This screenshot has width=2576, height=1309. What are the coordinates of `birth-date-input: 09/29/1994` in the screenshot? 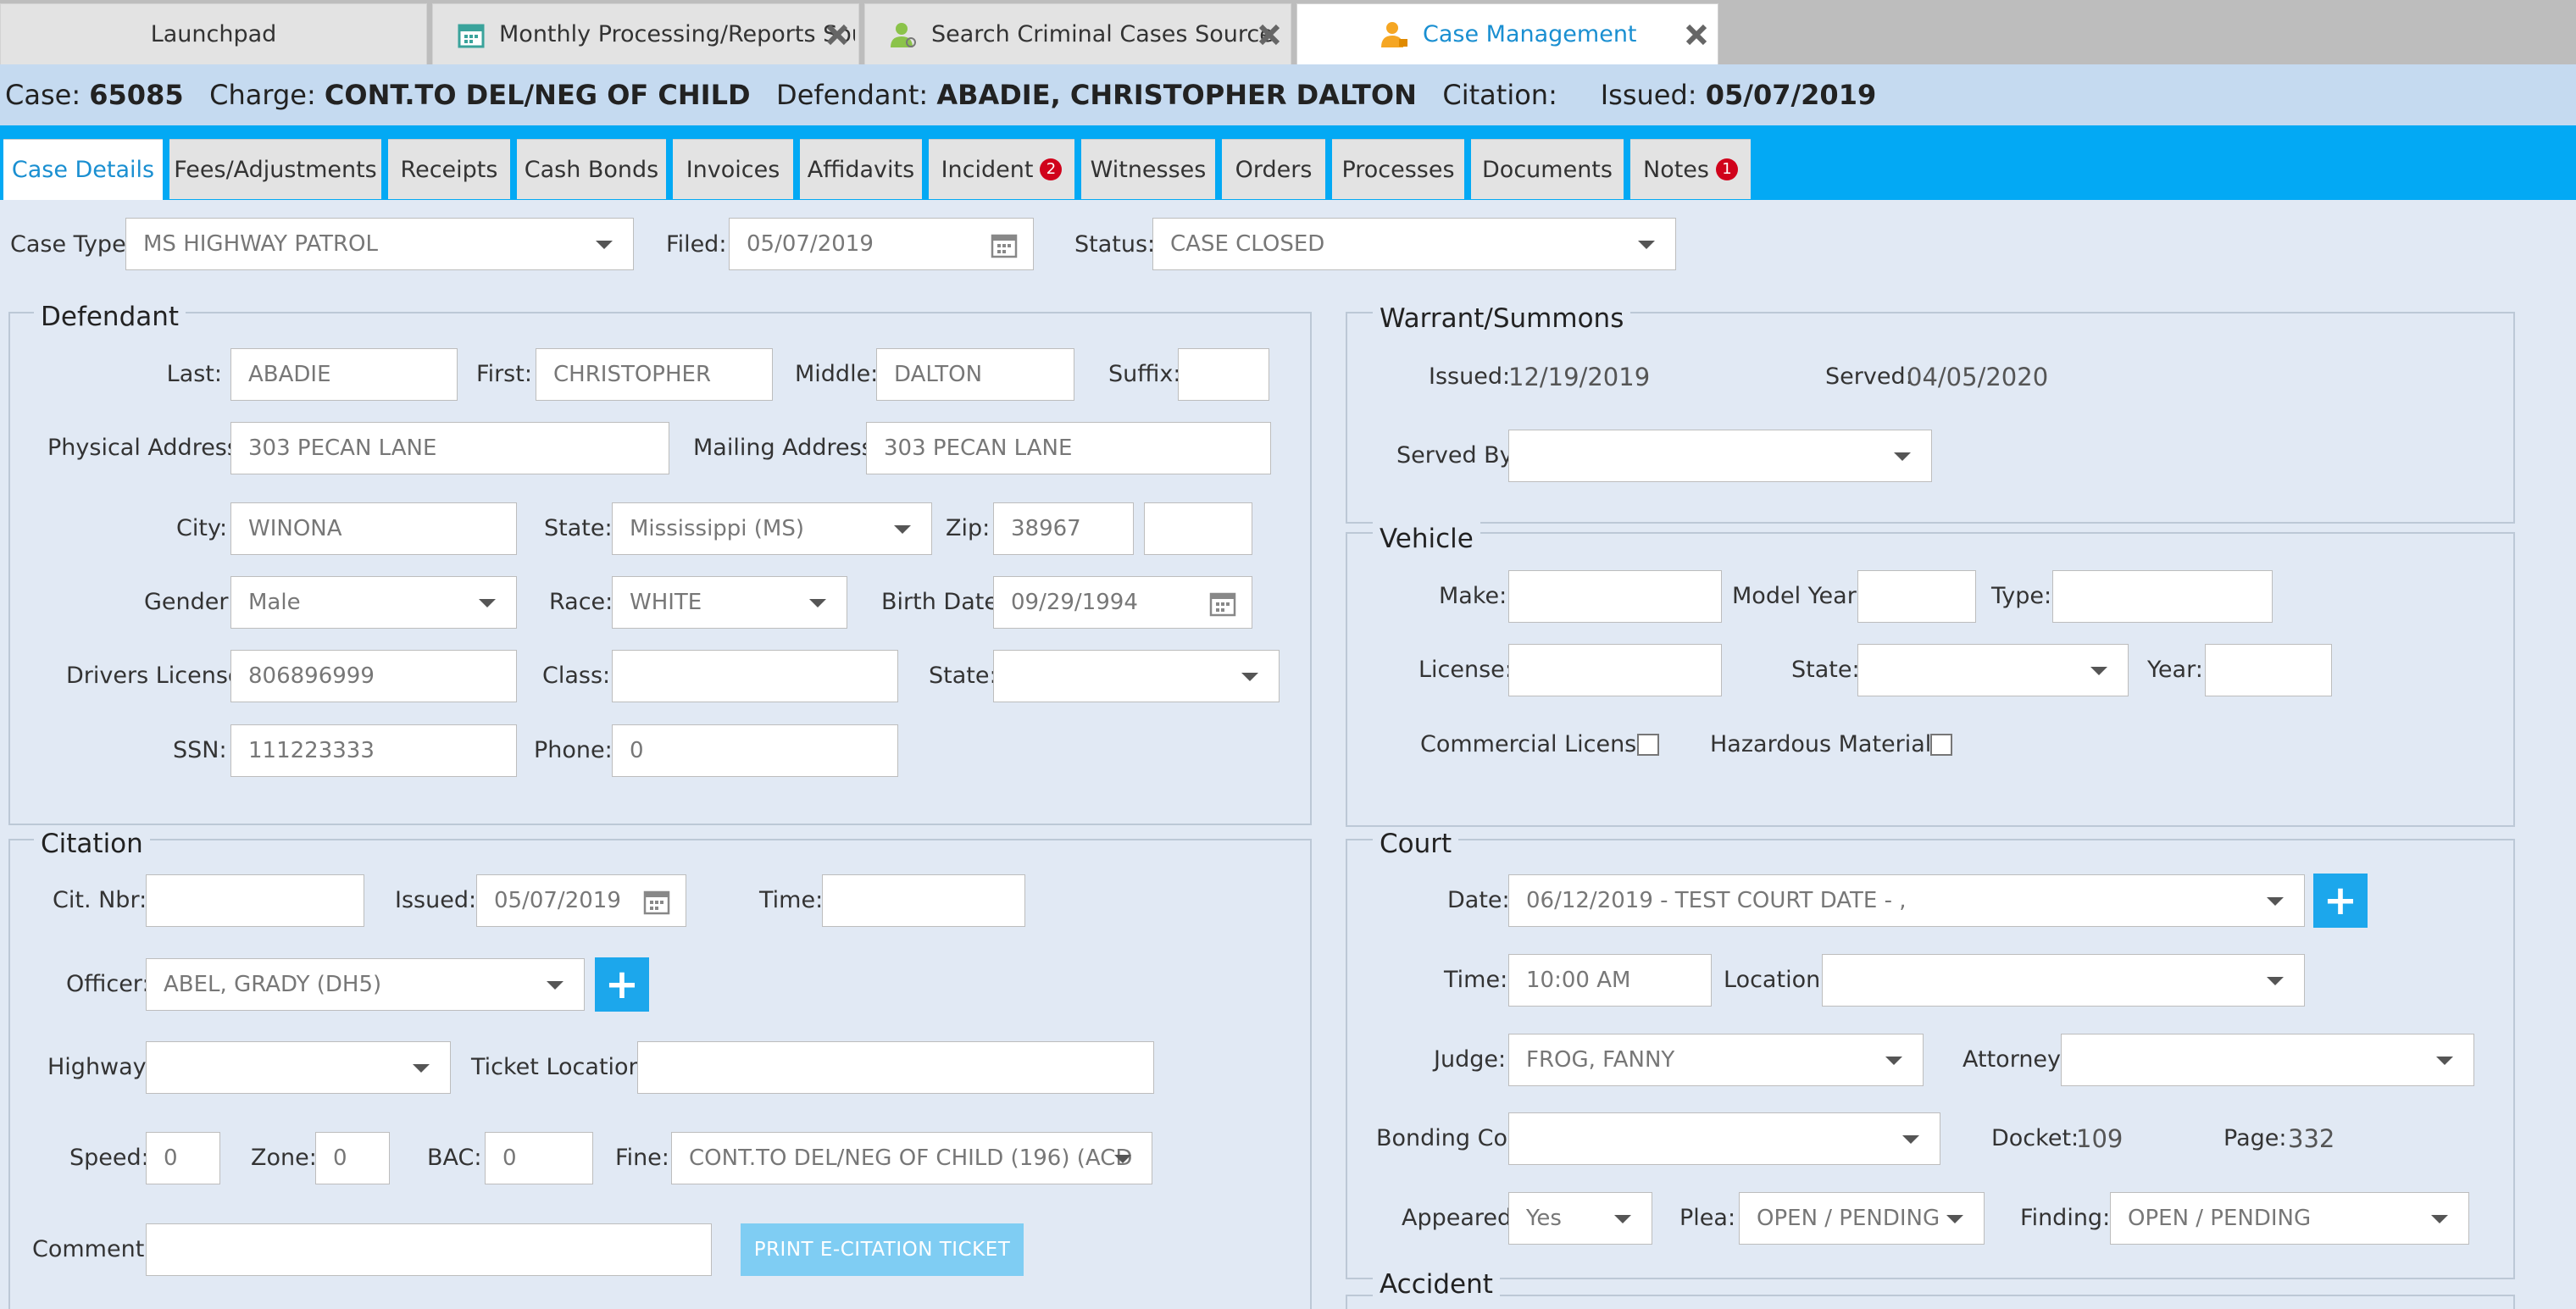 It's located at (1122, 603).